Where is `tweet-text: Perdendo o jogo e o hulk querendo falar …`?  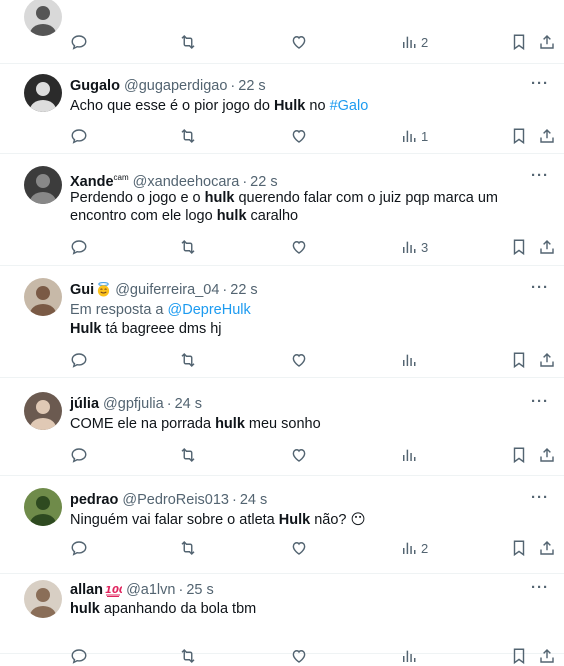
tweet-text: Perdendo o jogo e o hulk querendo falar … is located at coordinates (284, 207).